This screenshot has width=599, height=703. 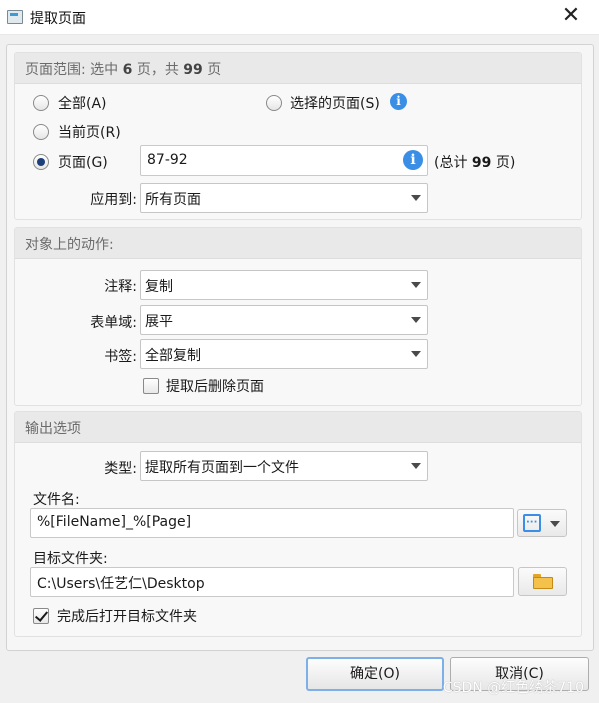 What do you see at coordinates (58, 19) in the screenshot?
I see `window-title: 提取页面` at bounding box center [58, 19].